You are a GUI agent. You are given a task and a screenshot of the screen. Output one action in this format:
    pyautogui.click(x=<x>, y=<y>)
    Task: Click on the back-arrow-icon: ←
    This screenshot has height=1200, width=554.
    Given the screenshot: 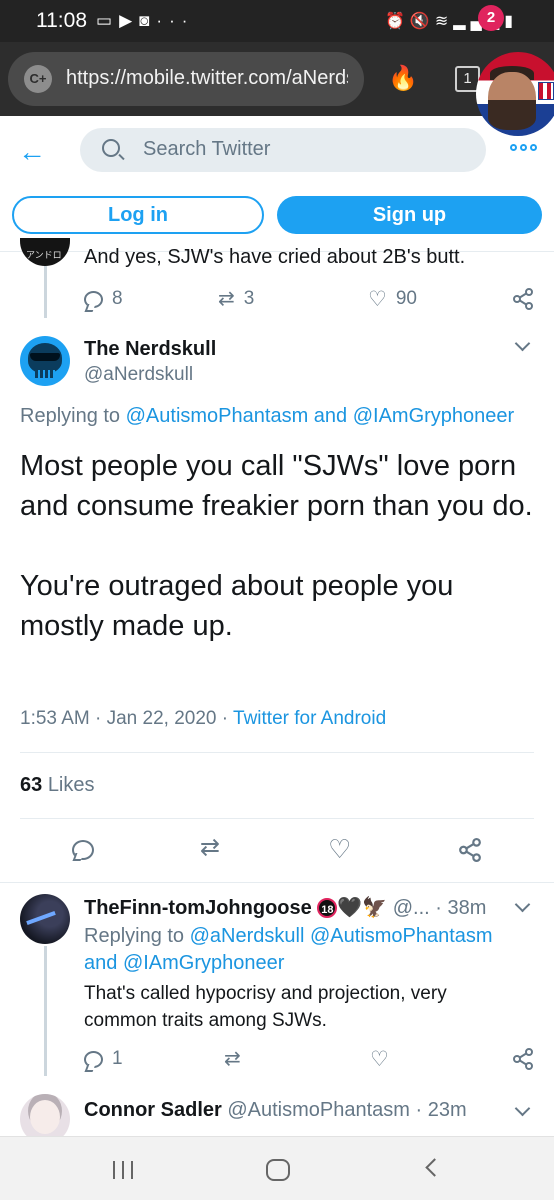 What is the action you would take?
    pyautogui.click(x=32, y=152)
    